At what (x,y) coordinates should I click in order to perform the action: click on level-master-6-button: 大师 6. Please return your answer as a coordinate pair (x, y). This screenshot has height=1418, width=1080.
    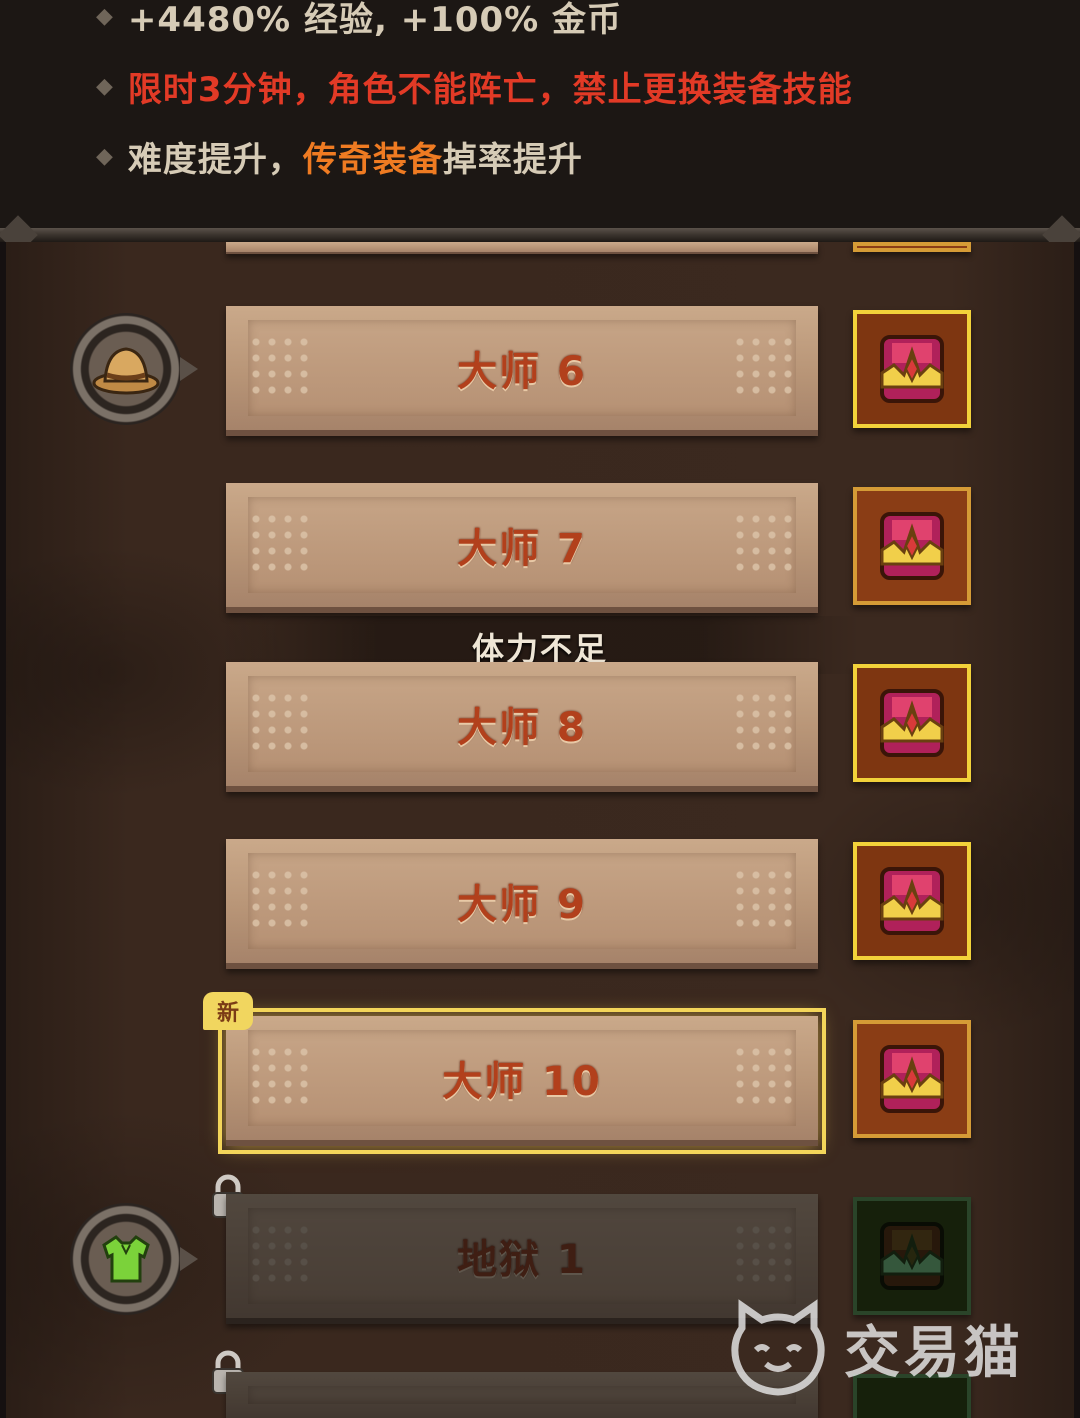
    Looking at the image, I should click on (522, 371).